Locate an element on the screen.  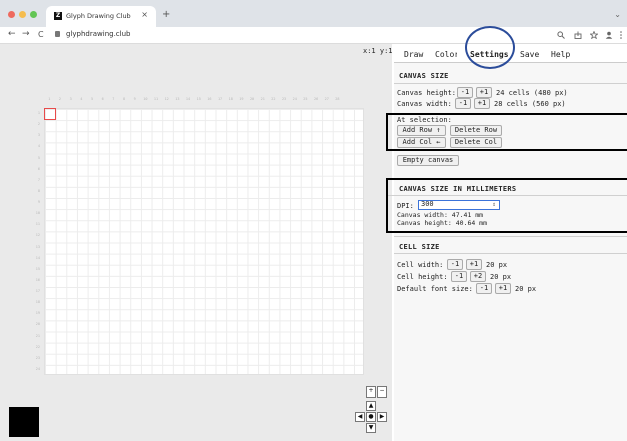
close-window-icon is located at coordinates (11, 14).